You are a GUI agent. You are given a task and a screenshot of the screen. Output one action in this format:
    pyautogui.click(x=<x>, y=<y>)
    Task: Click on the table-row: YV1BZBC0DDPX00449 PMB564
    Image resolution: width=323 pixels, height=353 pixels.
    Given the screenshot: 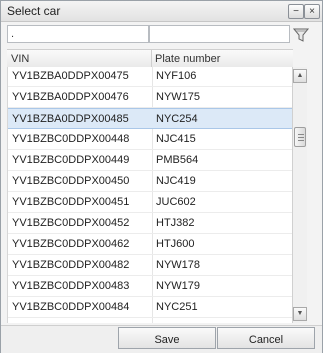 What is the action you would take?
    pyautogui.click(x=151, y=160)
    